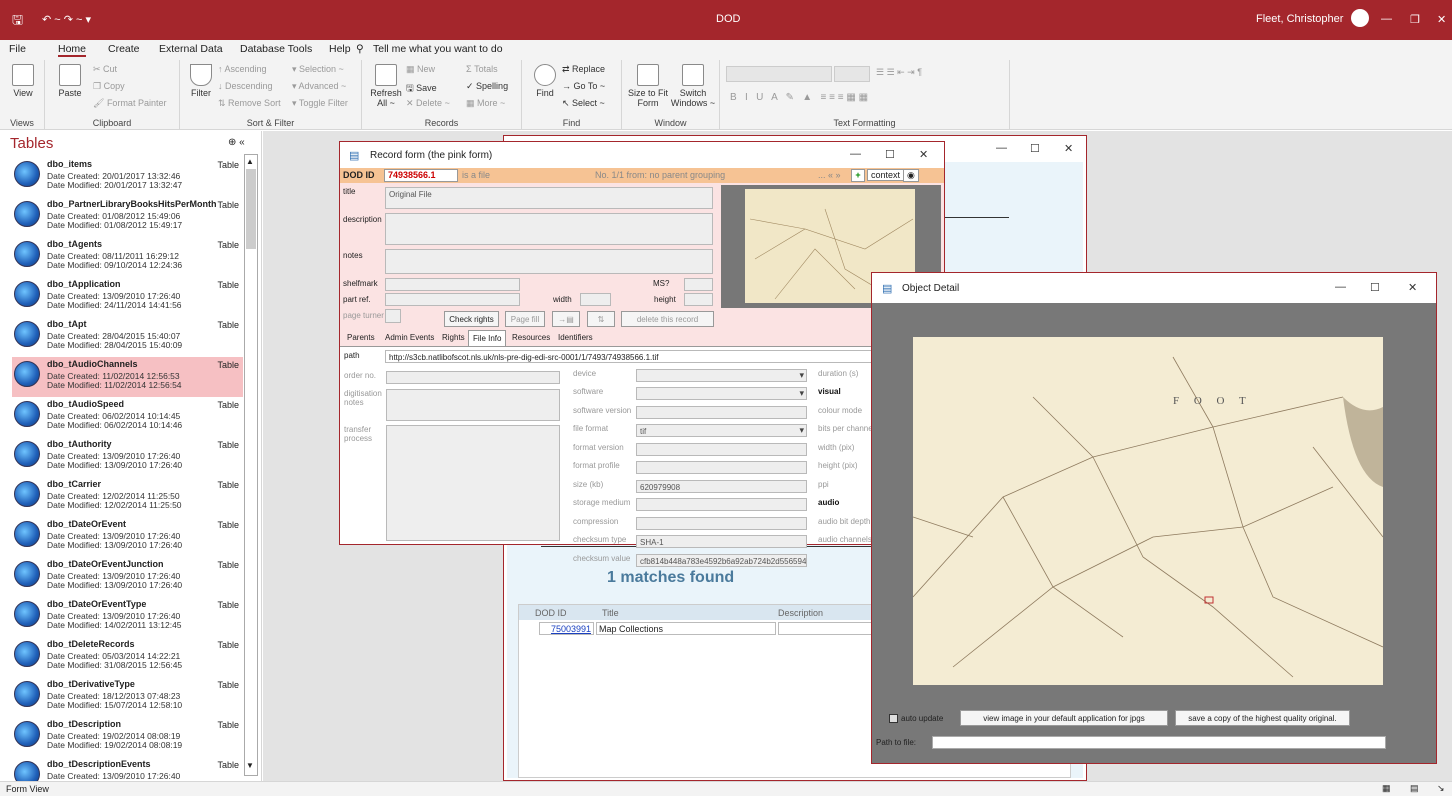  I want to click on font-size-combo, so click(852, 74).